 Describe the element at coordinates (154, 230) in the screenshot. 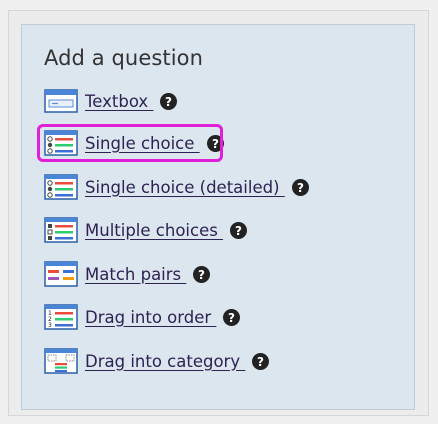

I see `item-label: Multiple choices` at that location.